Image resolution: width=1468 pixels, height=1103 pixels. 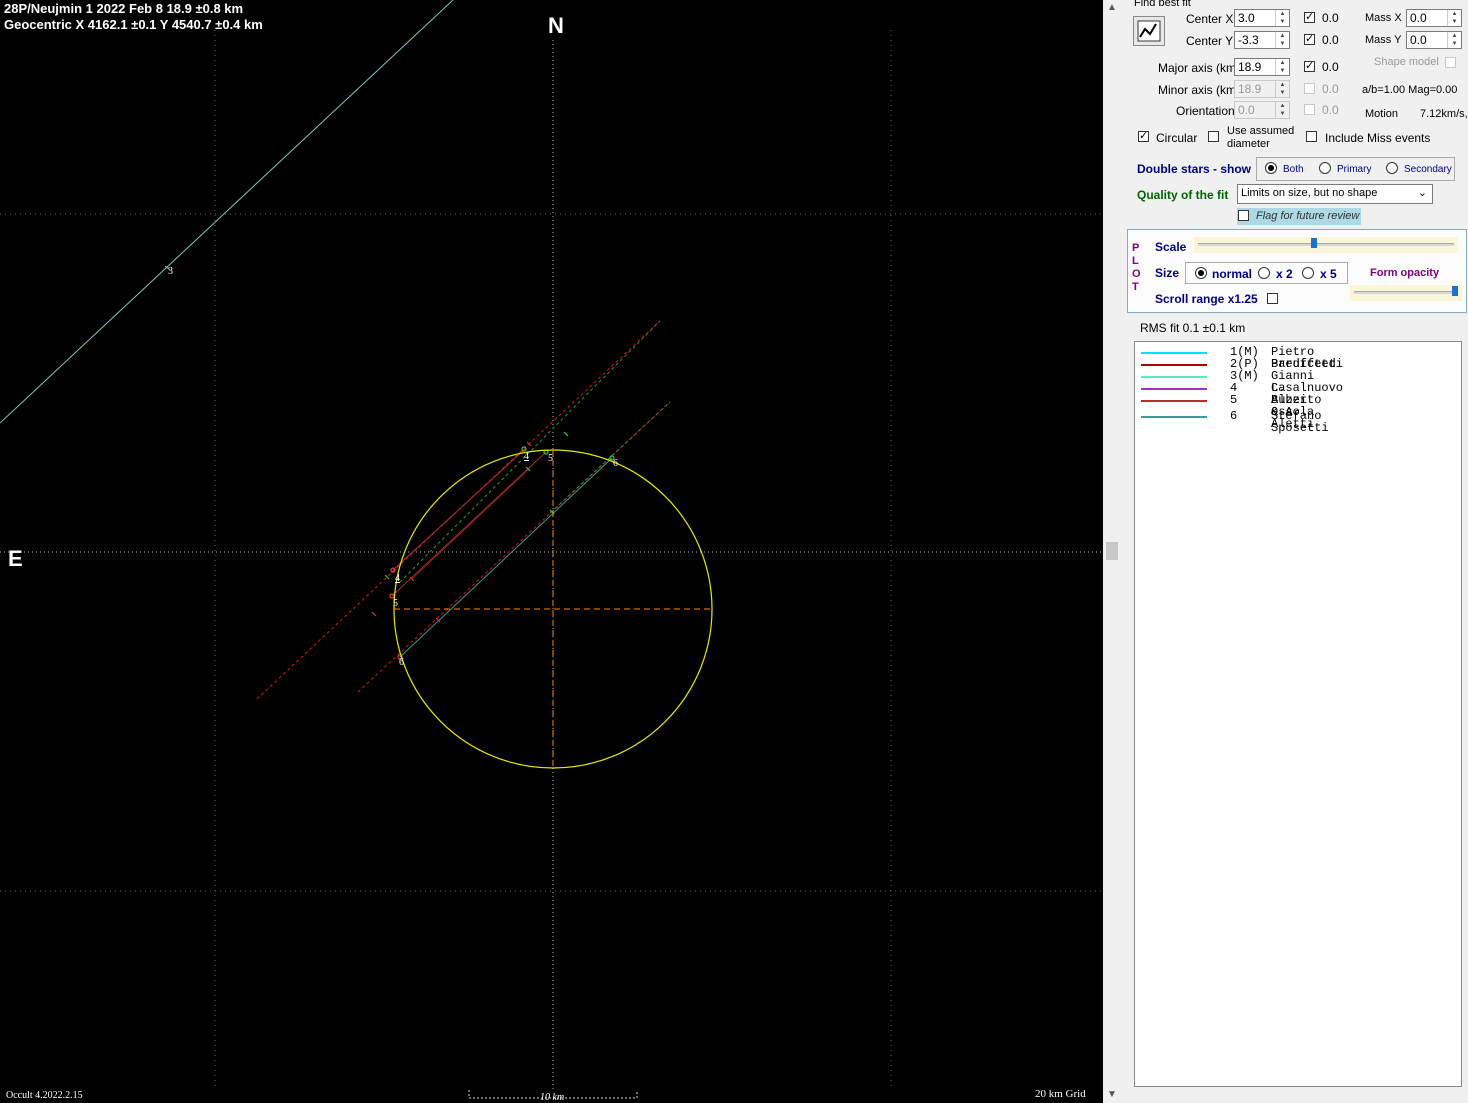 What do you see at coordinates (1326, 245) in the screenshot?
I see `scale-slider` at bounding box center [1326, 245].